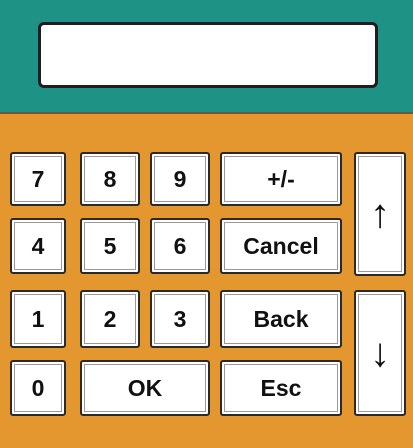 This screenshot has height=448, width=413. What do you see at coordinates (38, 246) in the screenshot?
I see `key-4: 4` at bounding box center [38, 246].